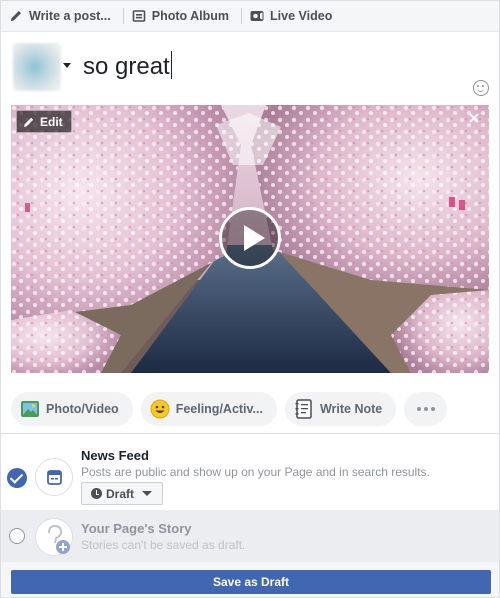 Image resolution: width=500 pixels, height=598 pixels. Describe the element at coordinates (82, 409) in the screenshot. I see `photo-video-label: Photo/Video` at that location.